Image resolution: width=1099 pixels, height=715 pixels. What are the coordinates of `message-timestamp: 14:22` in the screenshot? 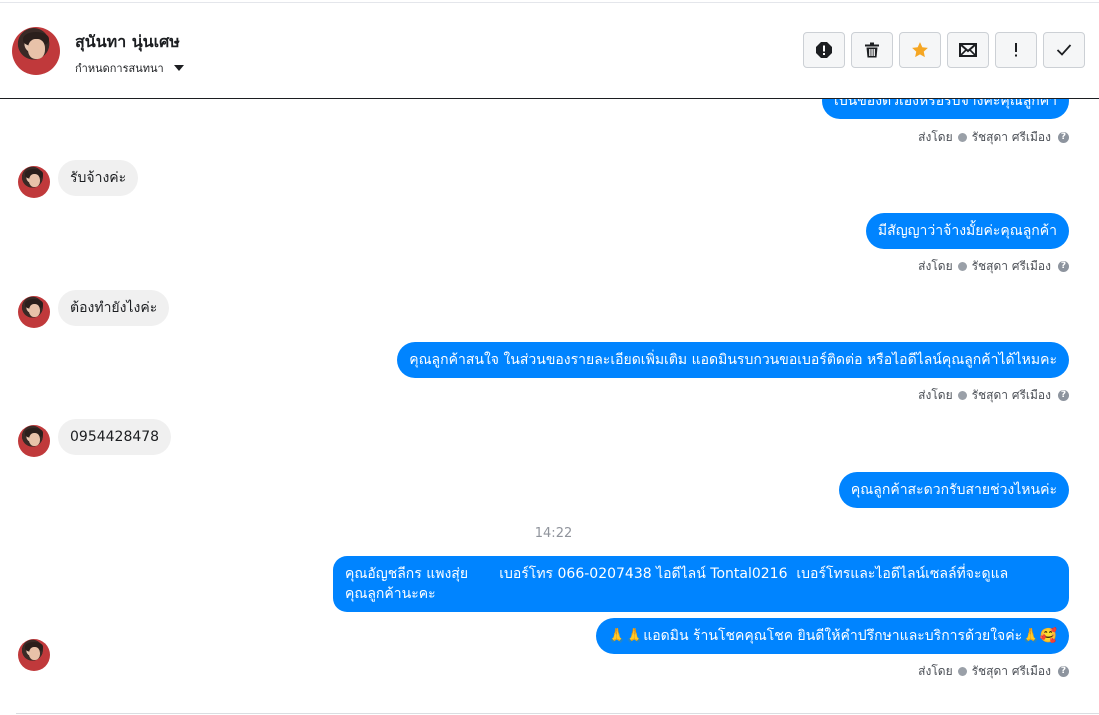 It's located at (553, 533).